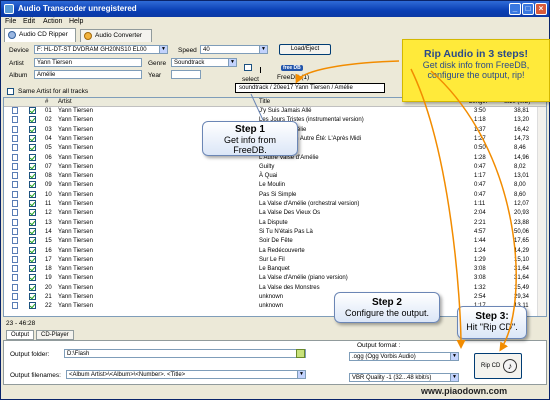 The height and width of the screenshot is (400, 550). Describe the element at coordinates (438, 208) in the screenshot. I see `arrow-to-output` at that location.